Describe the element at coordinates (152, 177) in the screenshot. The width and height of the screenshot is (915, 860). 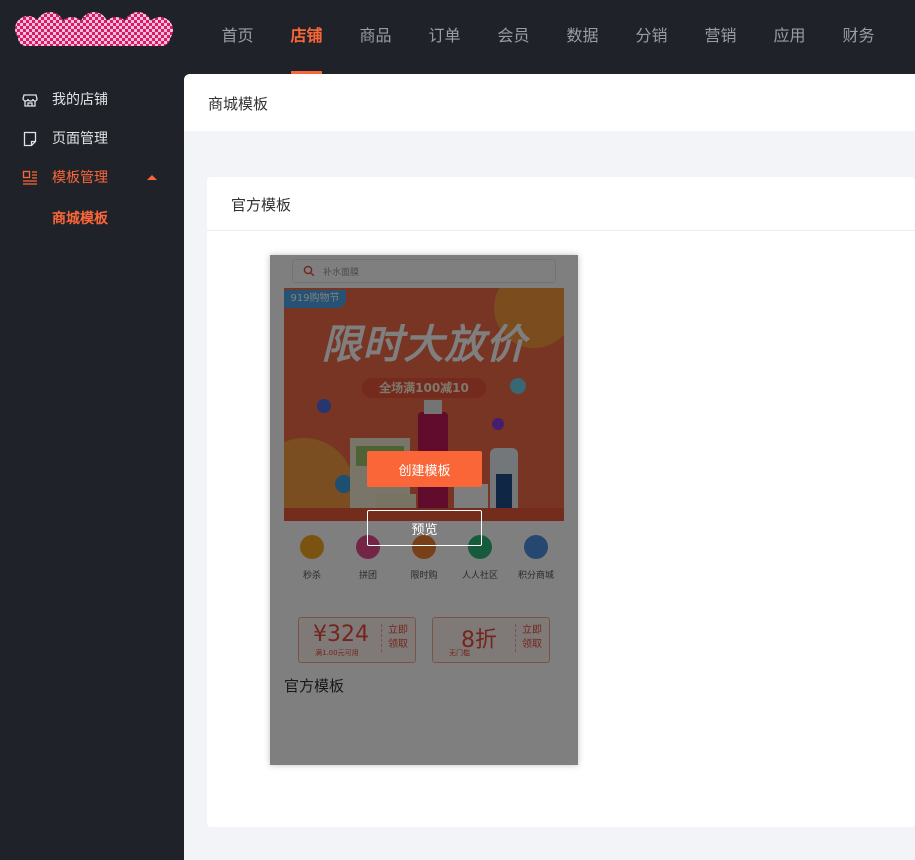
I see `caret-up-icon` at that location.